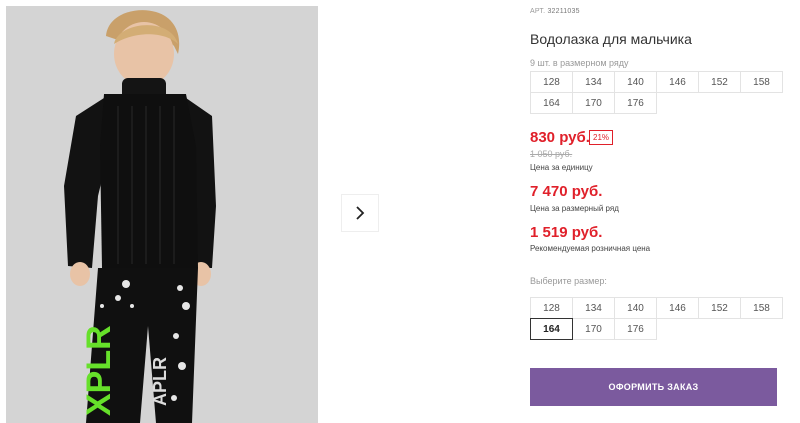 This screenshot has width=800, height=423. Describe the element at coordinates (719, 82) in the screenshot. I see `pack-size-cell: 152` at that location.